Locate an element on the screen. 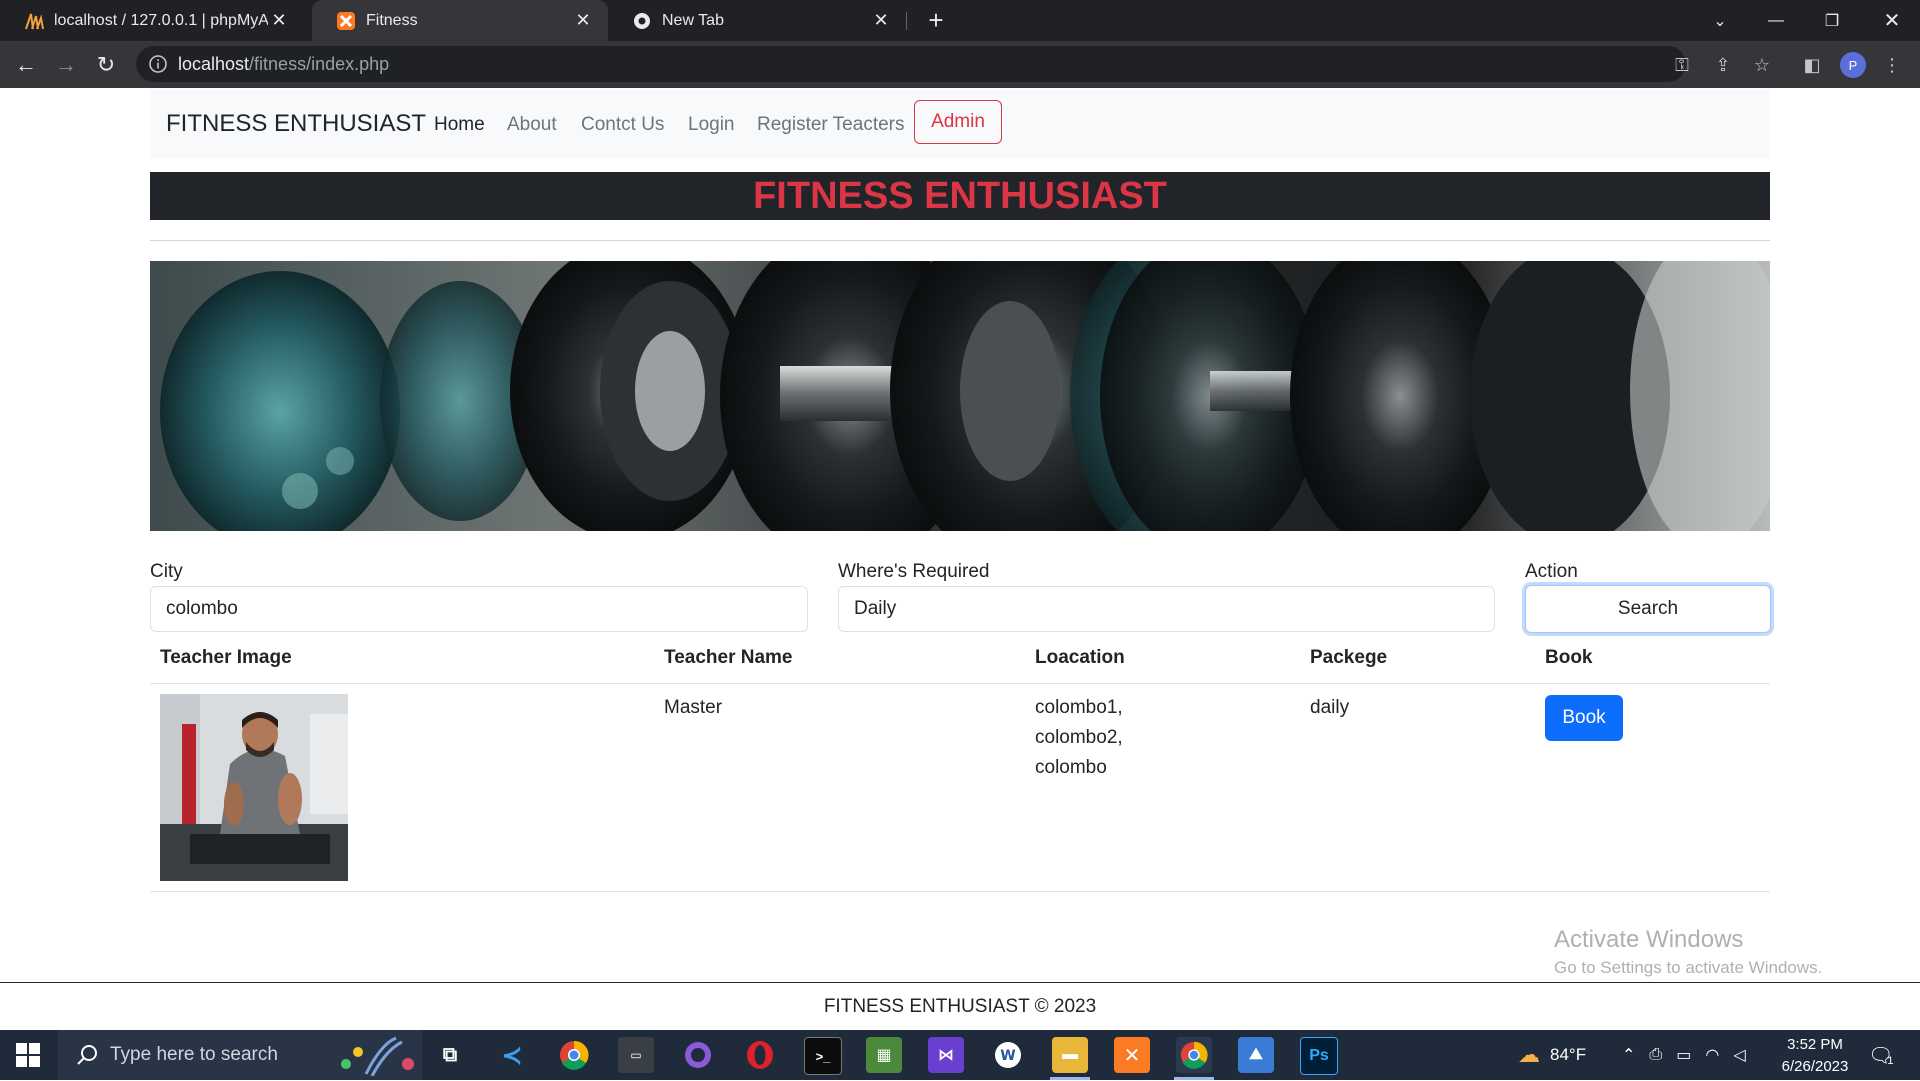 The image size is (1920, 1081). forward-arrow-icon: → is located at coordinates (66, 65).